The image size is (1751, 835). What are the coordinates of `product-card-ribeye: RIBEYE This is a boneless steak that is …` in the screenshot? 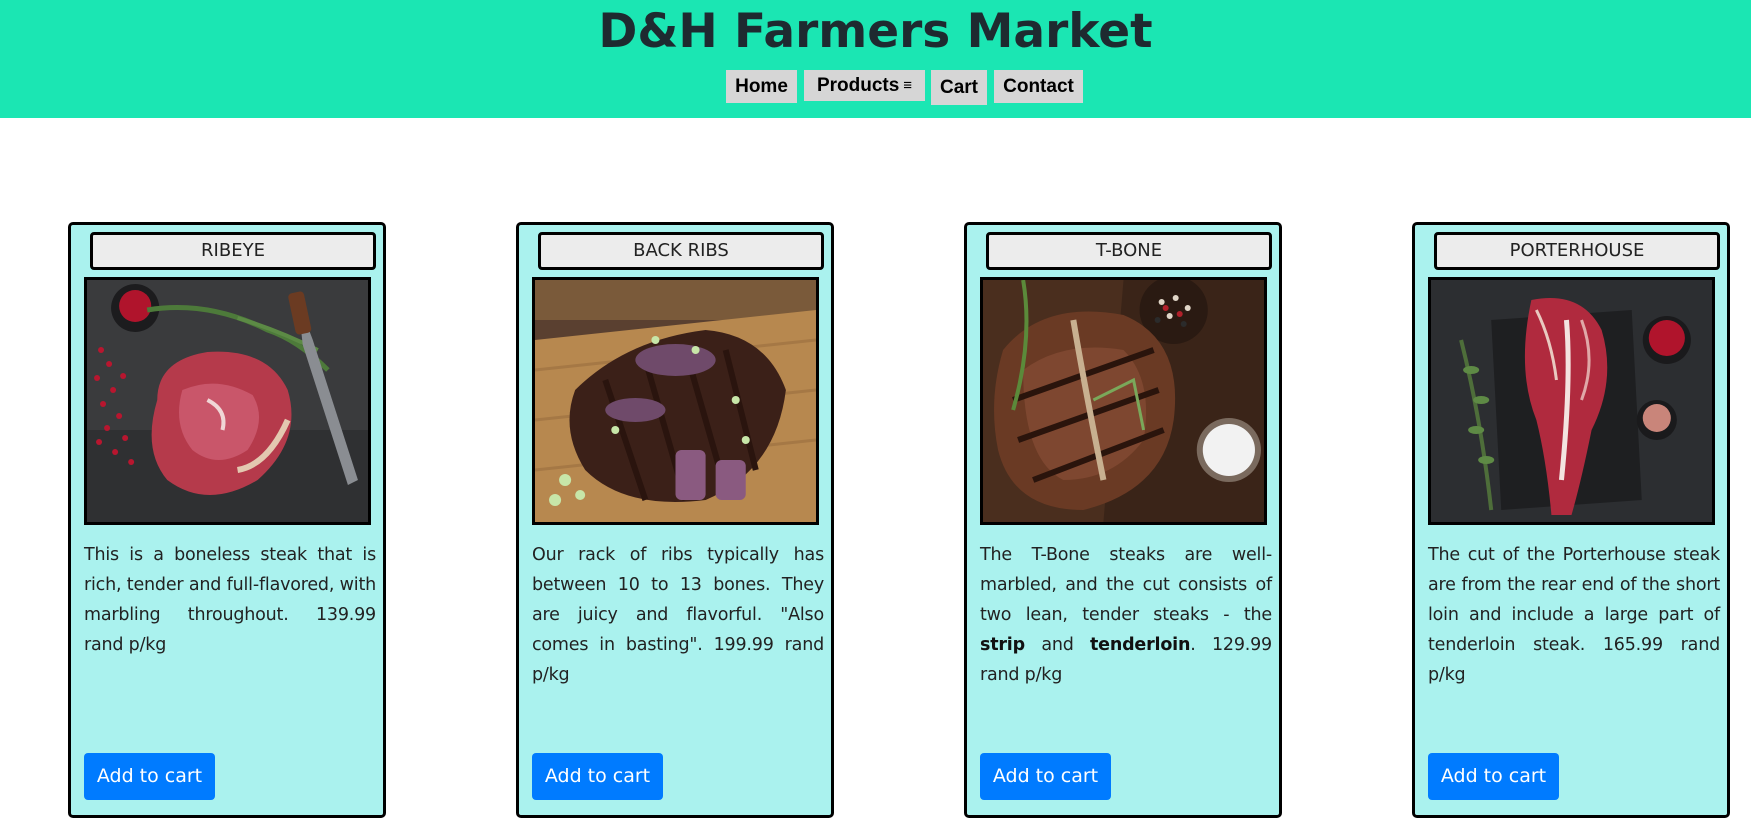 It's located at (227, 520).